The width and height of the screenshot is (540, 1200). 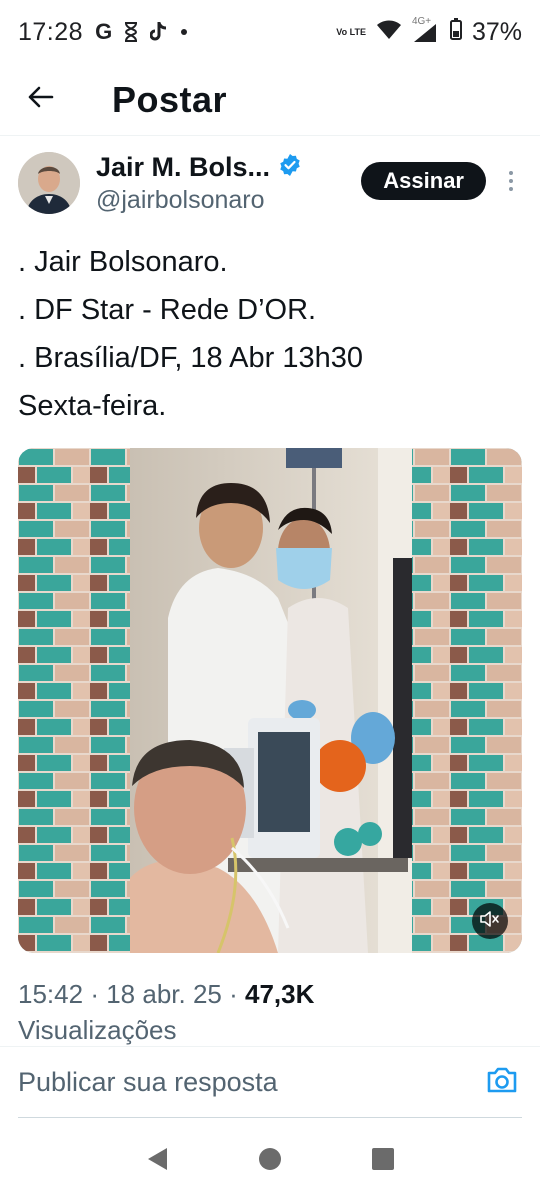 I want to click on system-nav-bar, so click(x=270, y=1161).